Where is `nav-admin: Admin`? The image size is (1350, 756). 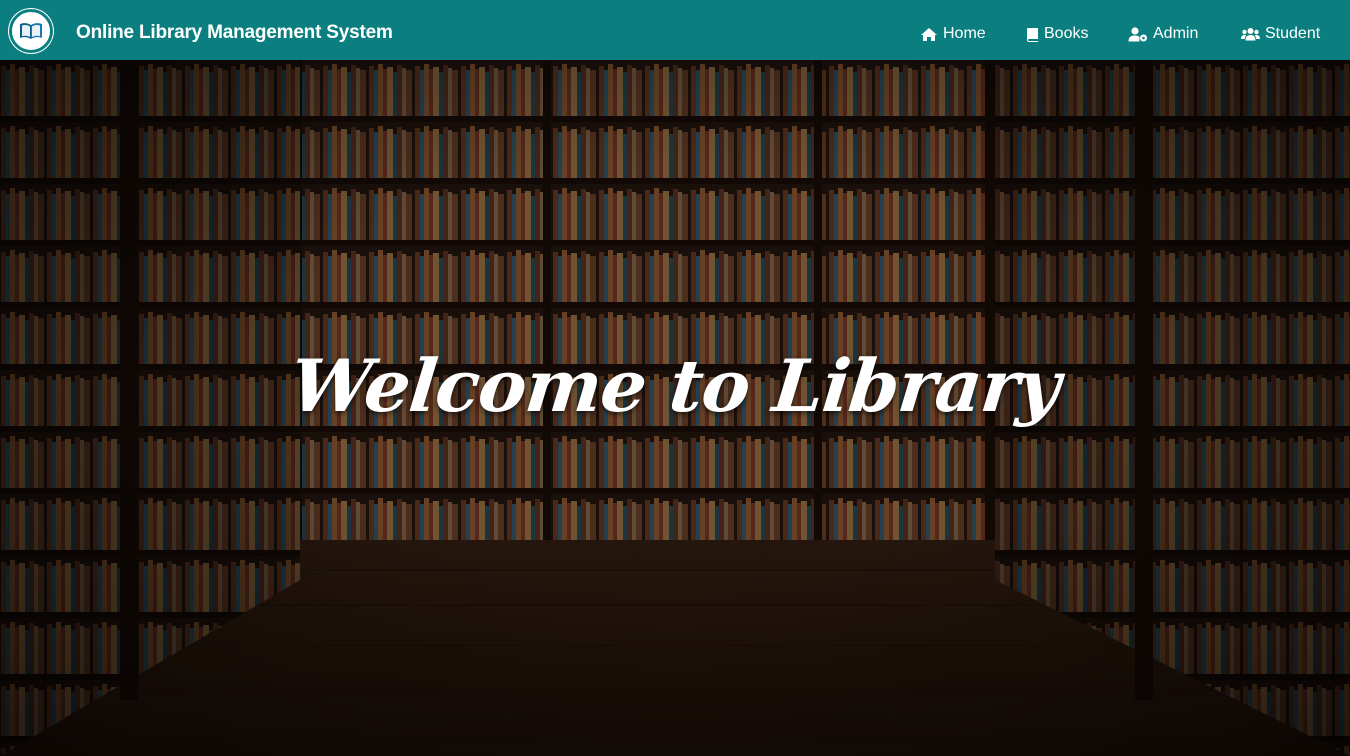
nav-admin: Admin is located at coordinates (1163, 34).